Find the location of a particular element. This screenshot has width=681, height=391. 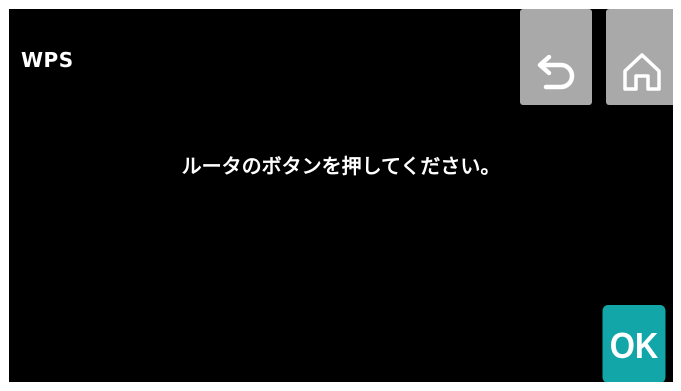

back-arrow-icon is located at coordinates (556, 72).